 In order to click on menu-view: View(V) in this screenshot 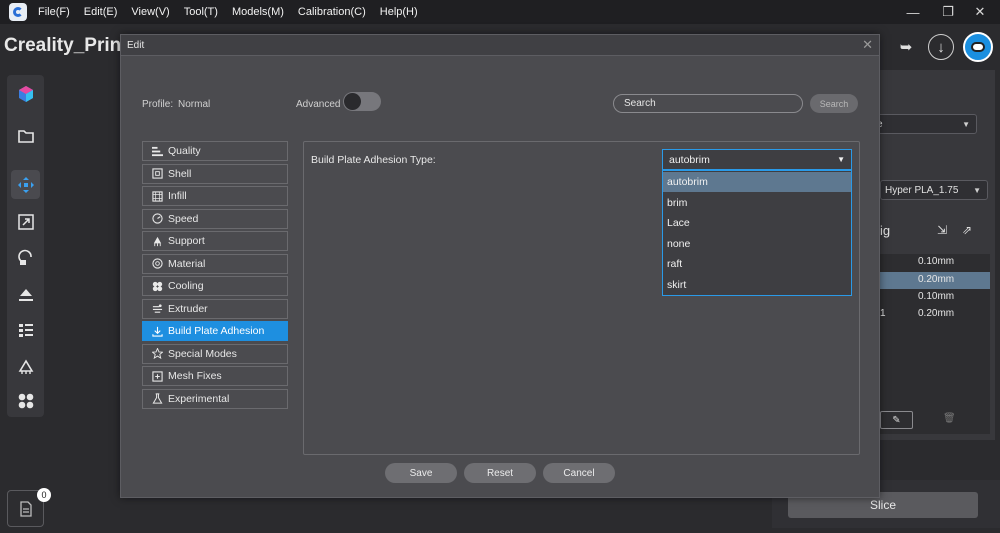, I will do `click(150, 12)`.